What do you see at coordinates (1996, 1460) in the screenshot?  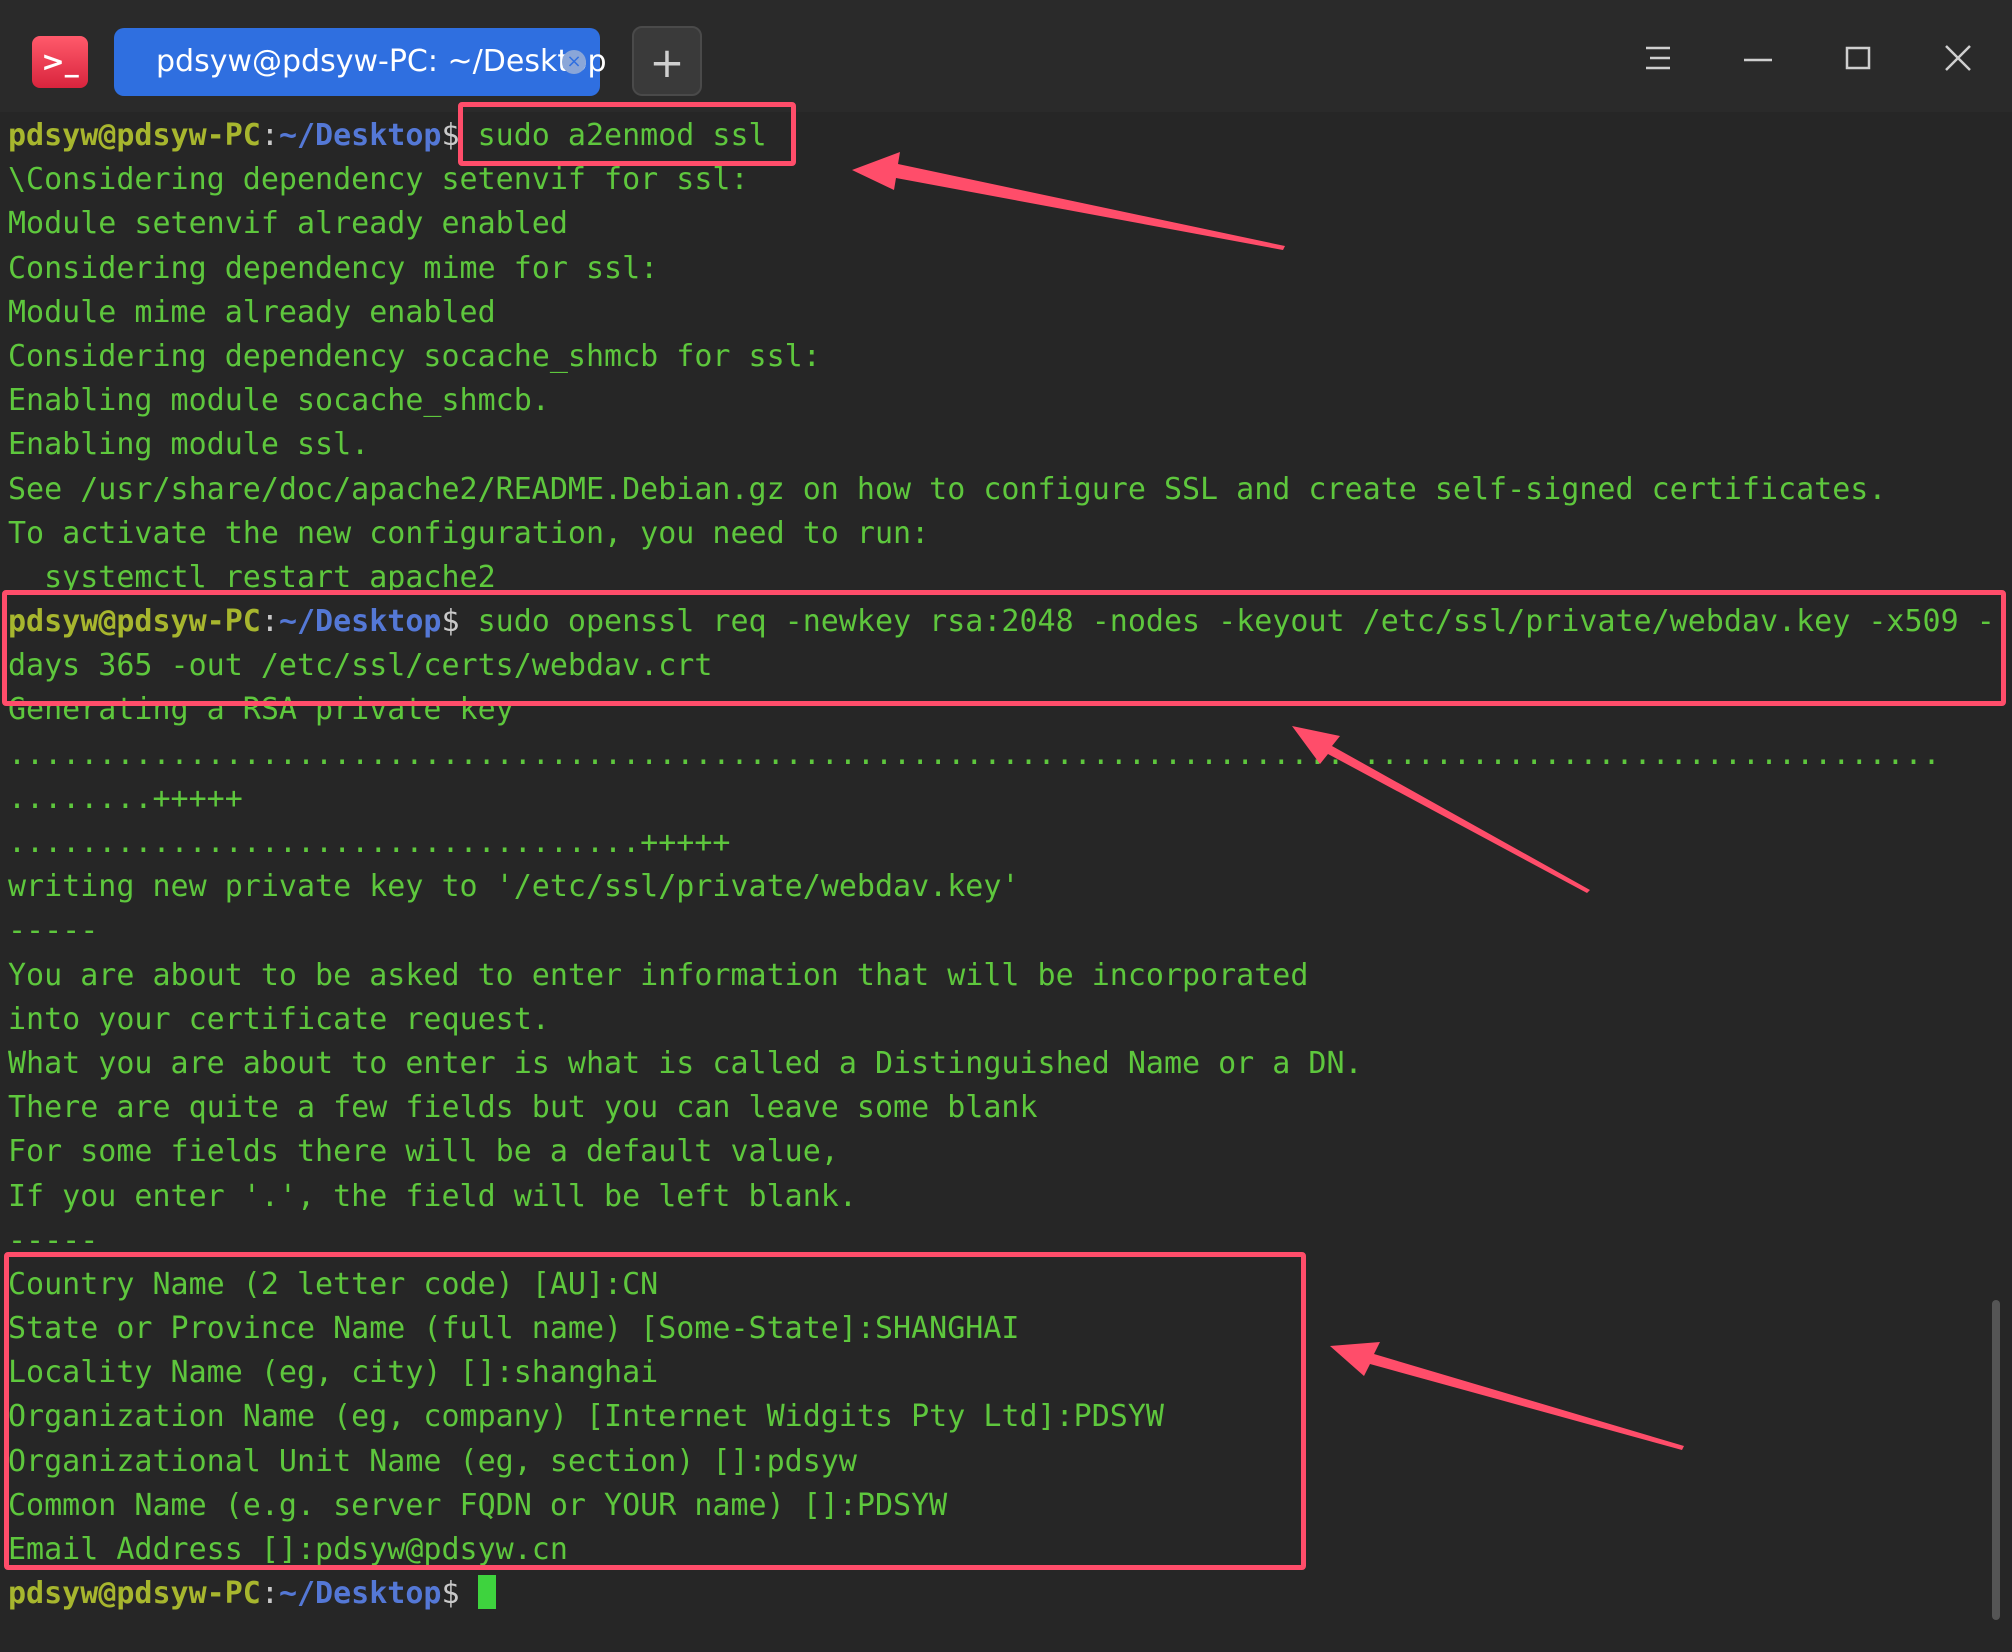 I see `scrollbar` at bounding box center [1996, 1460].